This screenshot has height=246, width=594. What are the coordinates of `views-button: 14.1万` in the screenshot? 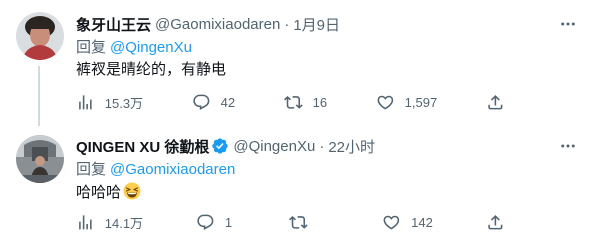 It's located at (109, 222).